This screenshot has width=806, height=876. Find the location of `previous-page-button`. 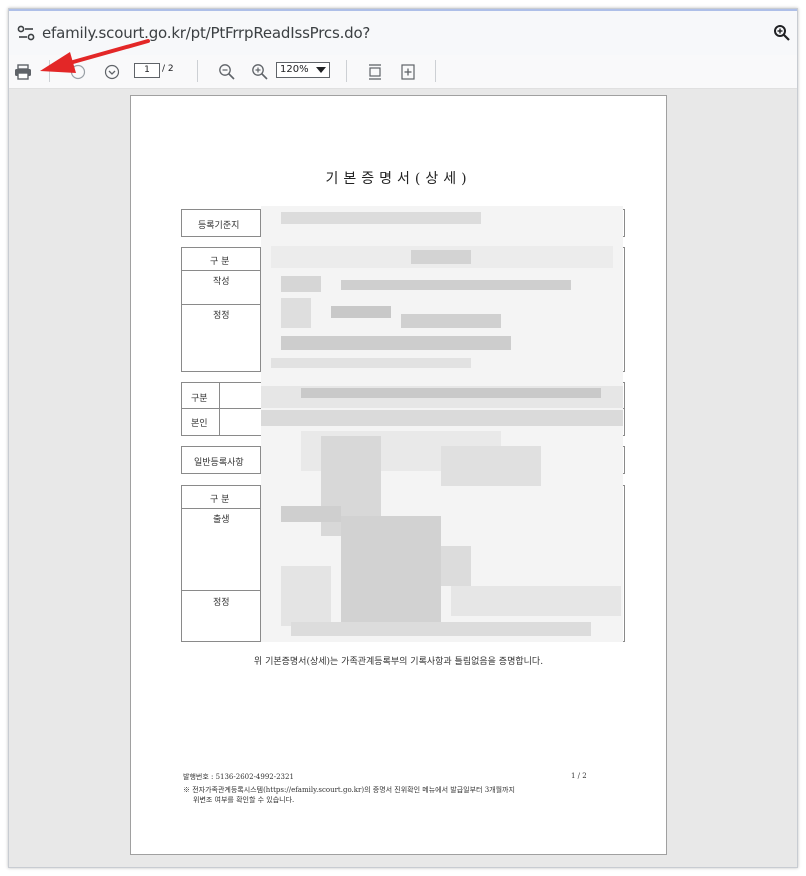

previous-page-button is located at coordinates (78, 71).